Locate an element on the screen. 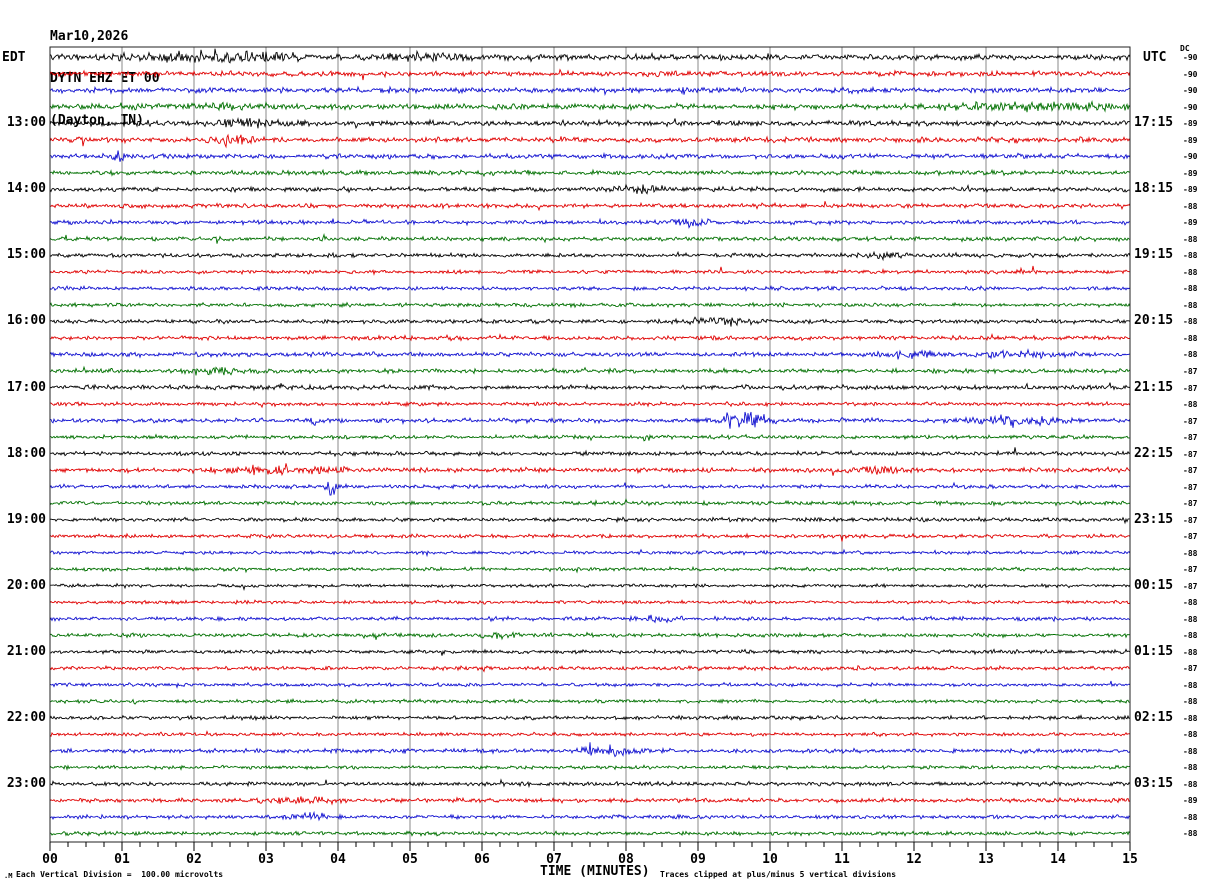 The image size is (1210, 886). right-hour-label: 21:15 is located at coordinates (1154, 387).